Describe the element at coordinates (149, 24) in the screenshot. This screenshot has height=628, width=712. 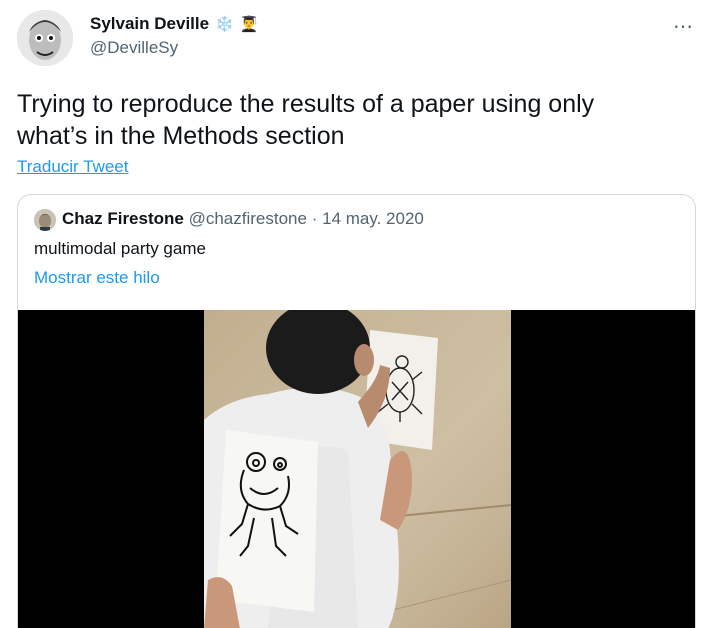
I see `author-name: Sylvain Deville` at that location.